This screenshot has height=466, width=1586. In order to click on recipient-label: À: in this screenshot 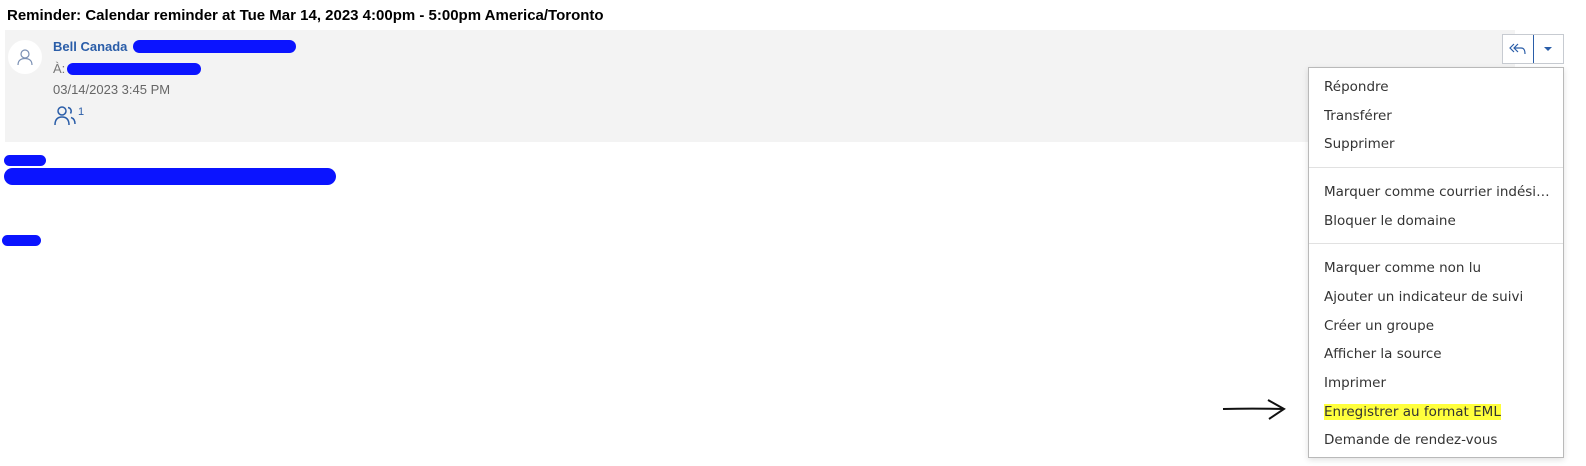, I will do `click(59, 68)`.